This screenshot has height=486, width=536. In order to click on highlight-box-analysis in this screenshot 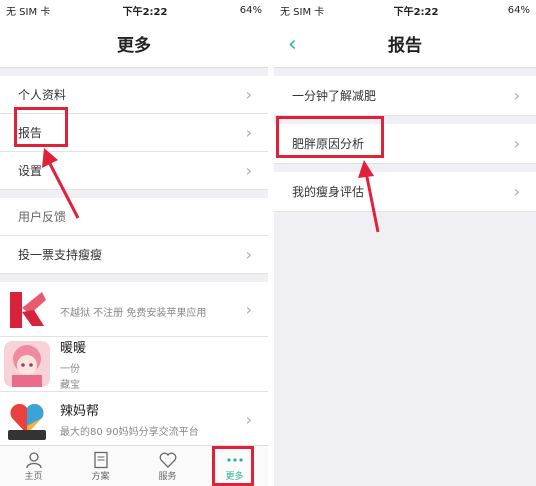, I will do `click(330, 137)`.